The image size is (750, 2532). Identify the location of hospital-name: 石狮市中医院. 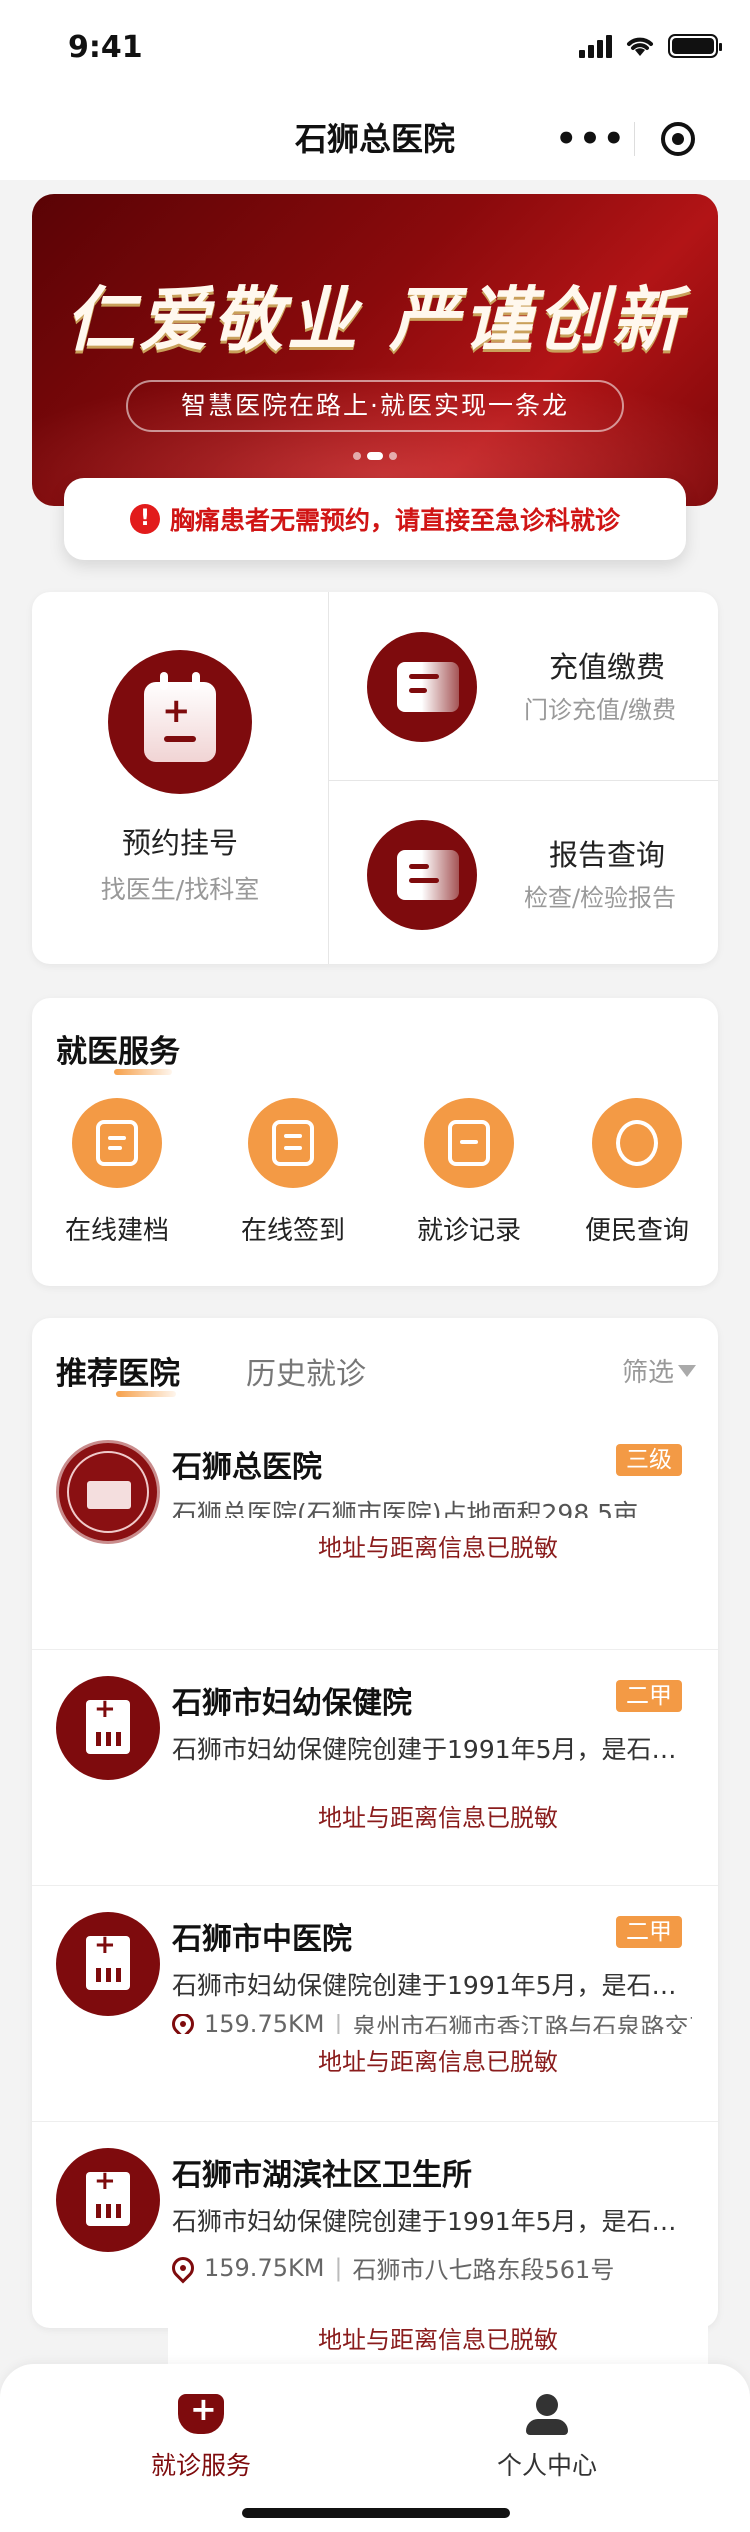
(262, 1939).